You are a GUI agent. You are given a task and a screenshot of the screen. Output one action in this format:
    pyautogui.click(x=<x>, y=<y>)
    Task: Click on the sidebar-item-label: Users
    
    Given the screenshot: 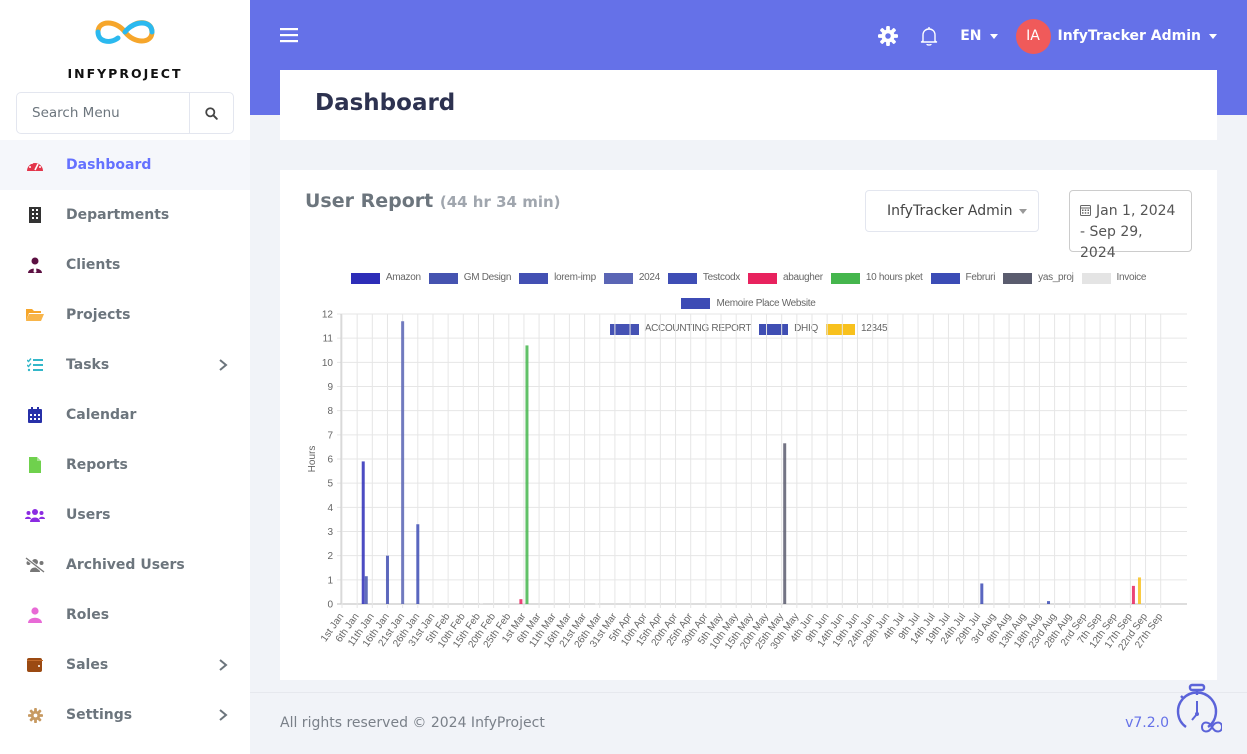 What is the action you would take?
    pyautogui.click(x=88, y=515)
    